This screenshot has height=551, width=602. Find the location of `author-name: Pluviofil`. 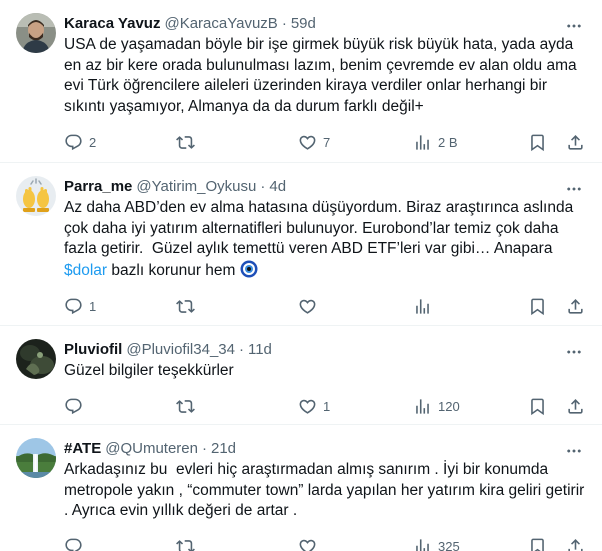

author-name: Pluviofil is located at coordinates (93, 349).